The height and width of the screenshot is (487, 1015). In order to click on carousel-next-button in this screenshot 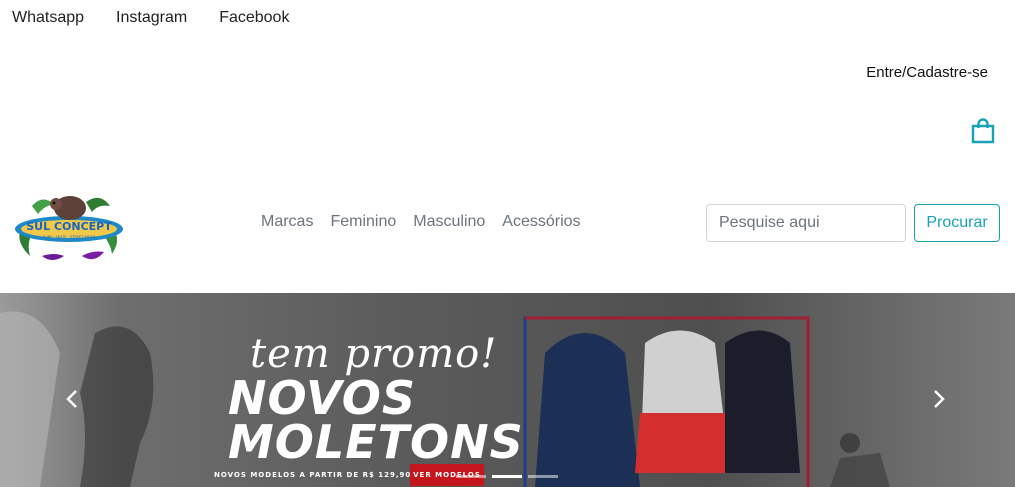, I will do `click(939, 399)`.